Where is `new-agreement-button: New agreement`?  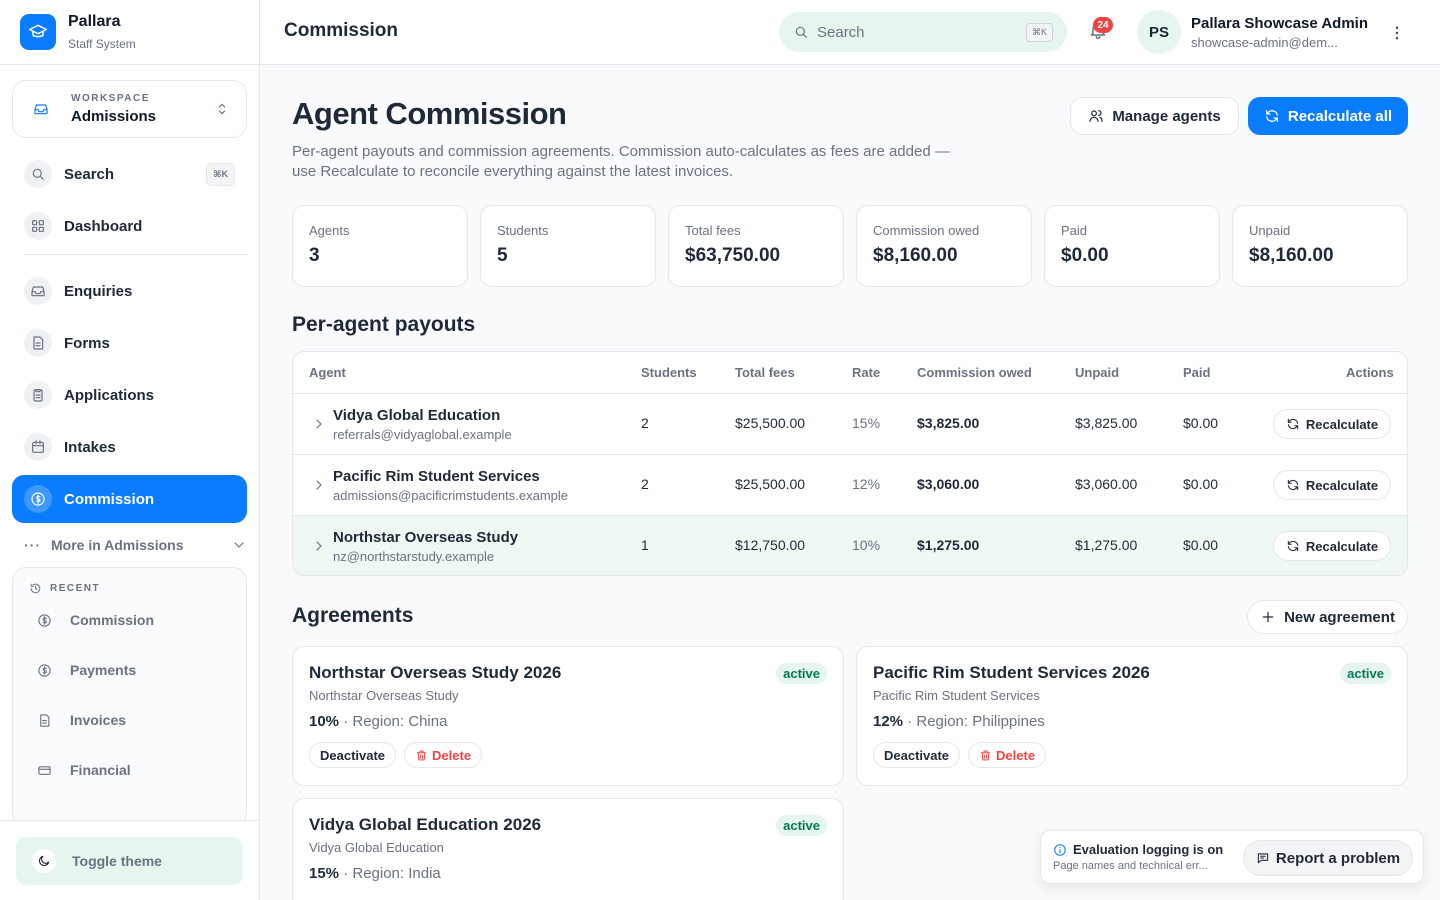
new-agreement-button: New agreement is located at coordinates (1327, 617).